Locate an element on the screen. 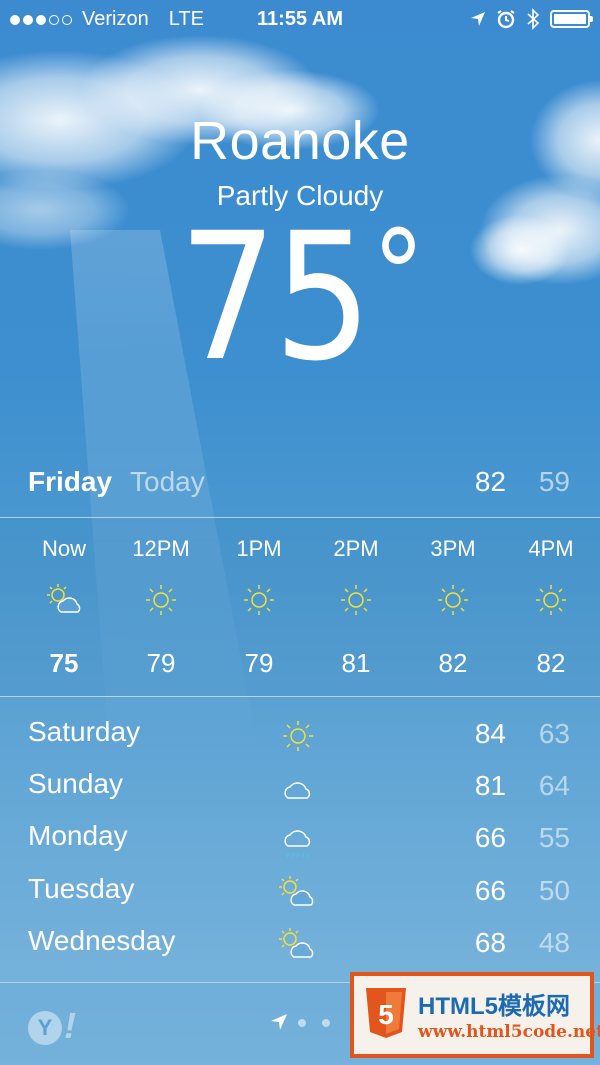 The height and width of the screenshot is (1065, 600). yahoo-logo-button: Y ! is located at coordinates (55, 1025).